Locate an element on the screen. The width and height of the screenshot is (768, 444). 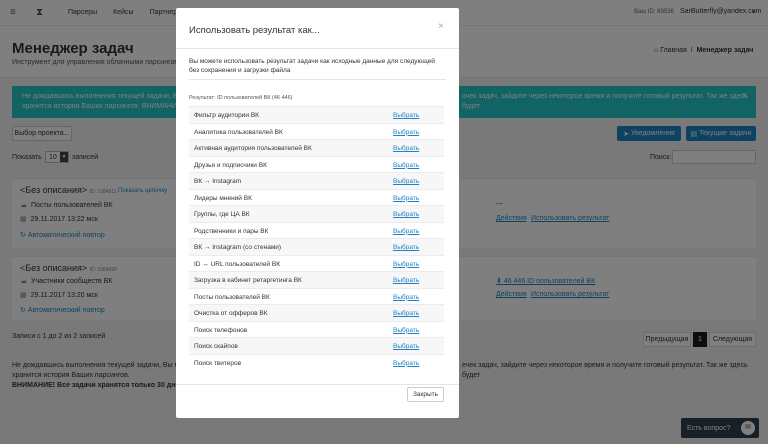
option-name: ВК → Instagram is located at coordinates (218, 181).